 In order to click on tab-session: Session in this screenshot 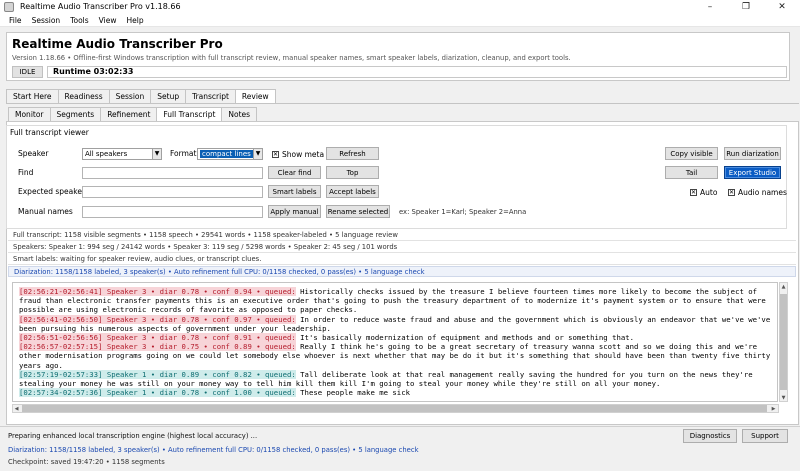, I will do `click(130, 96)`.